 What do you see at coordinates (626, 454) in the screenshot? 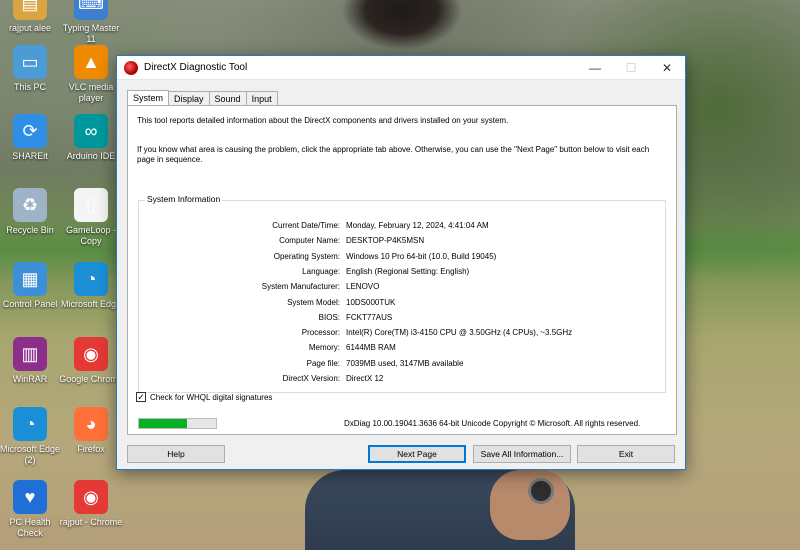
I see `exit-button: Exit` at bounding box center [626, 454].